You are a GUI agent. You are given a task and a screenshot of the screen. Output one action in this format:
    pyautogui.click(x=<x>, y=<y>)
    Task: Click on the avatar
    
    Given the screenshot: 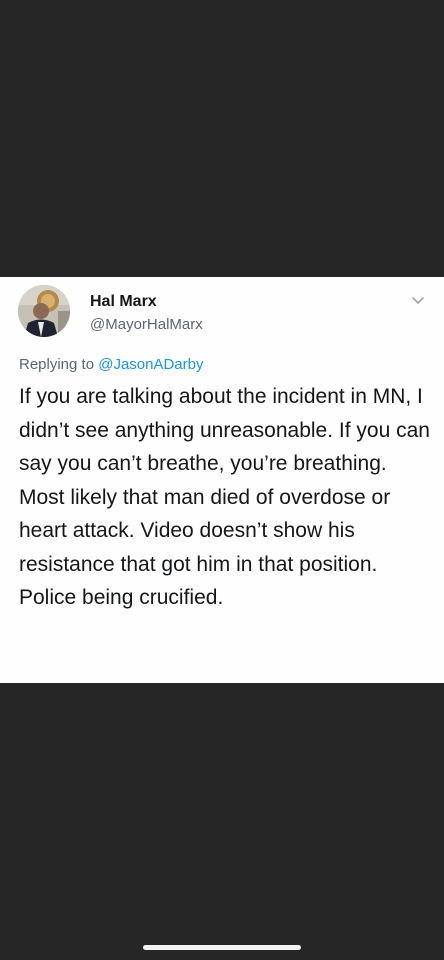 What is the action you would take?
    pyautogui.click(x=44, y=311)
    